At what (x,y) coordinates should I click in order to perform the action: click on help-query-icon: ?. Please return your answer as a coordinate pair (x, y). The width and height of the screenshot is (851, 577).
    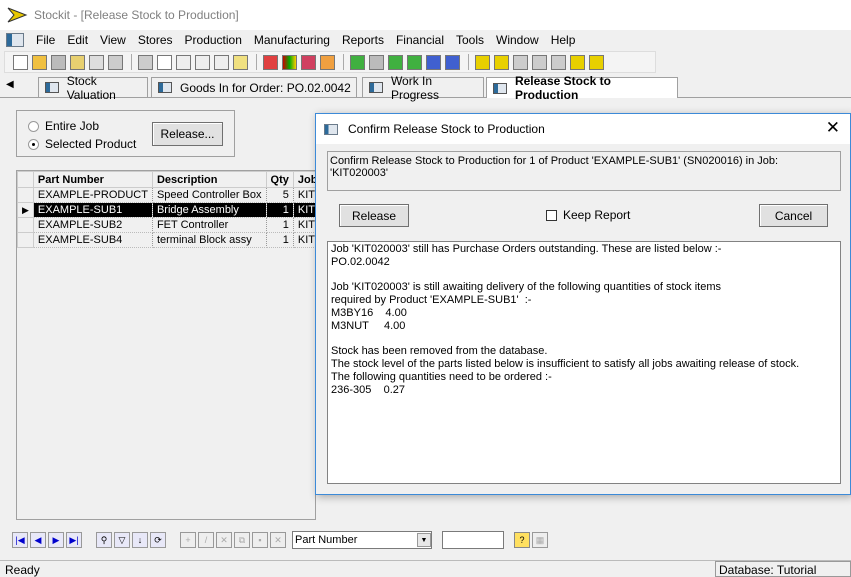
    Looking at the image, I should click on (522, 540).